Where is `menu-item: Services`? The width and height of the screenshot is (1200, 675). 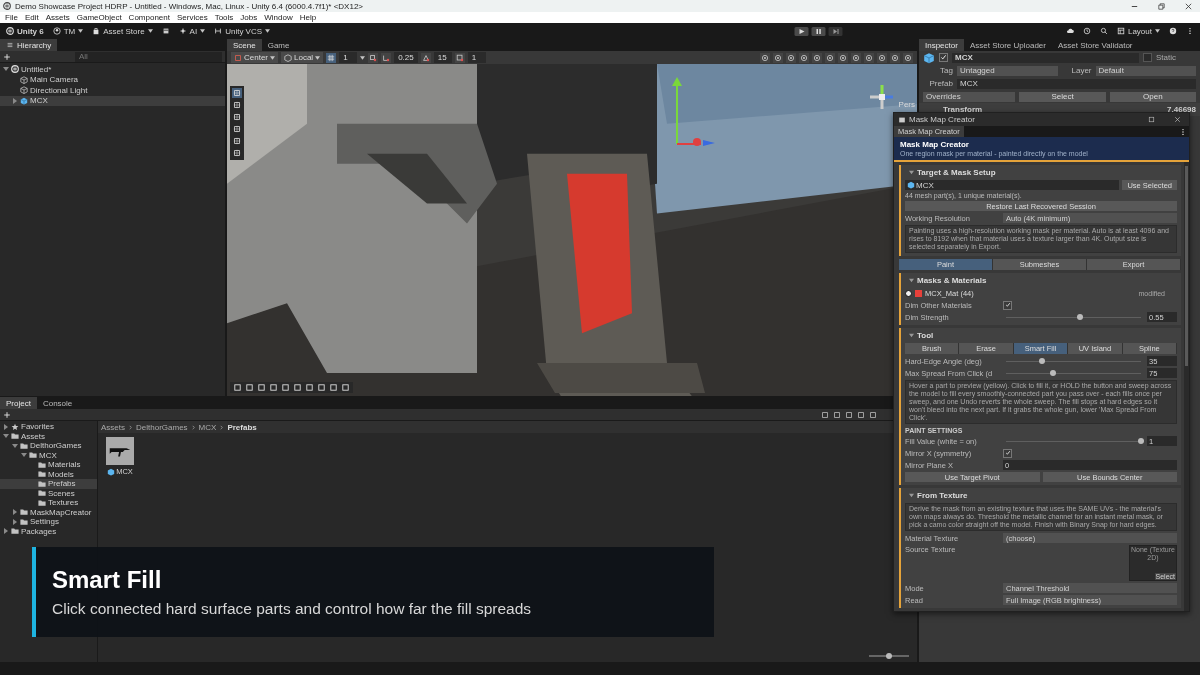
menu-item: Services is located at coordinates (192, 17).